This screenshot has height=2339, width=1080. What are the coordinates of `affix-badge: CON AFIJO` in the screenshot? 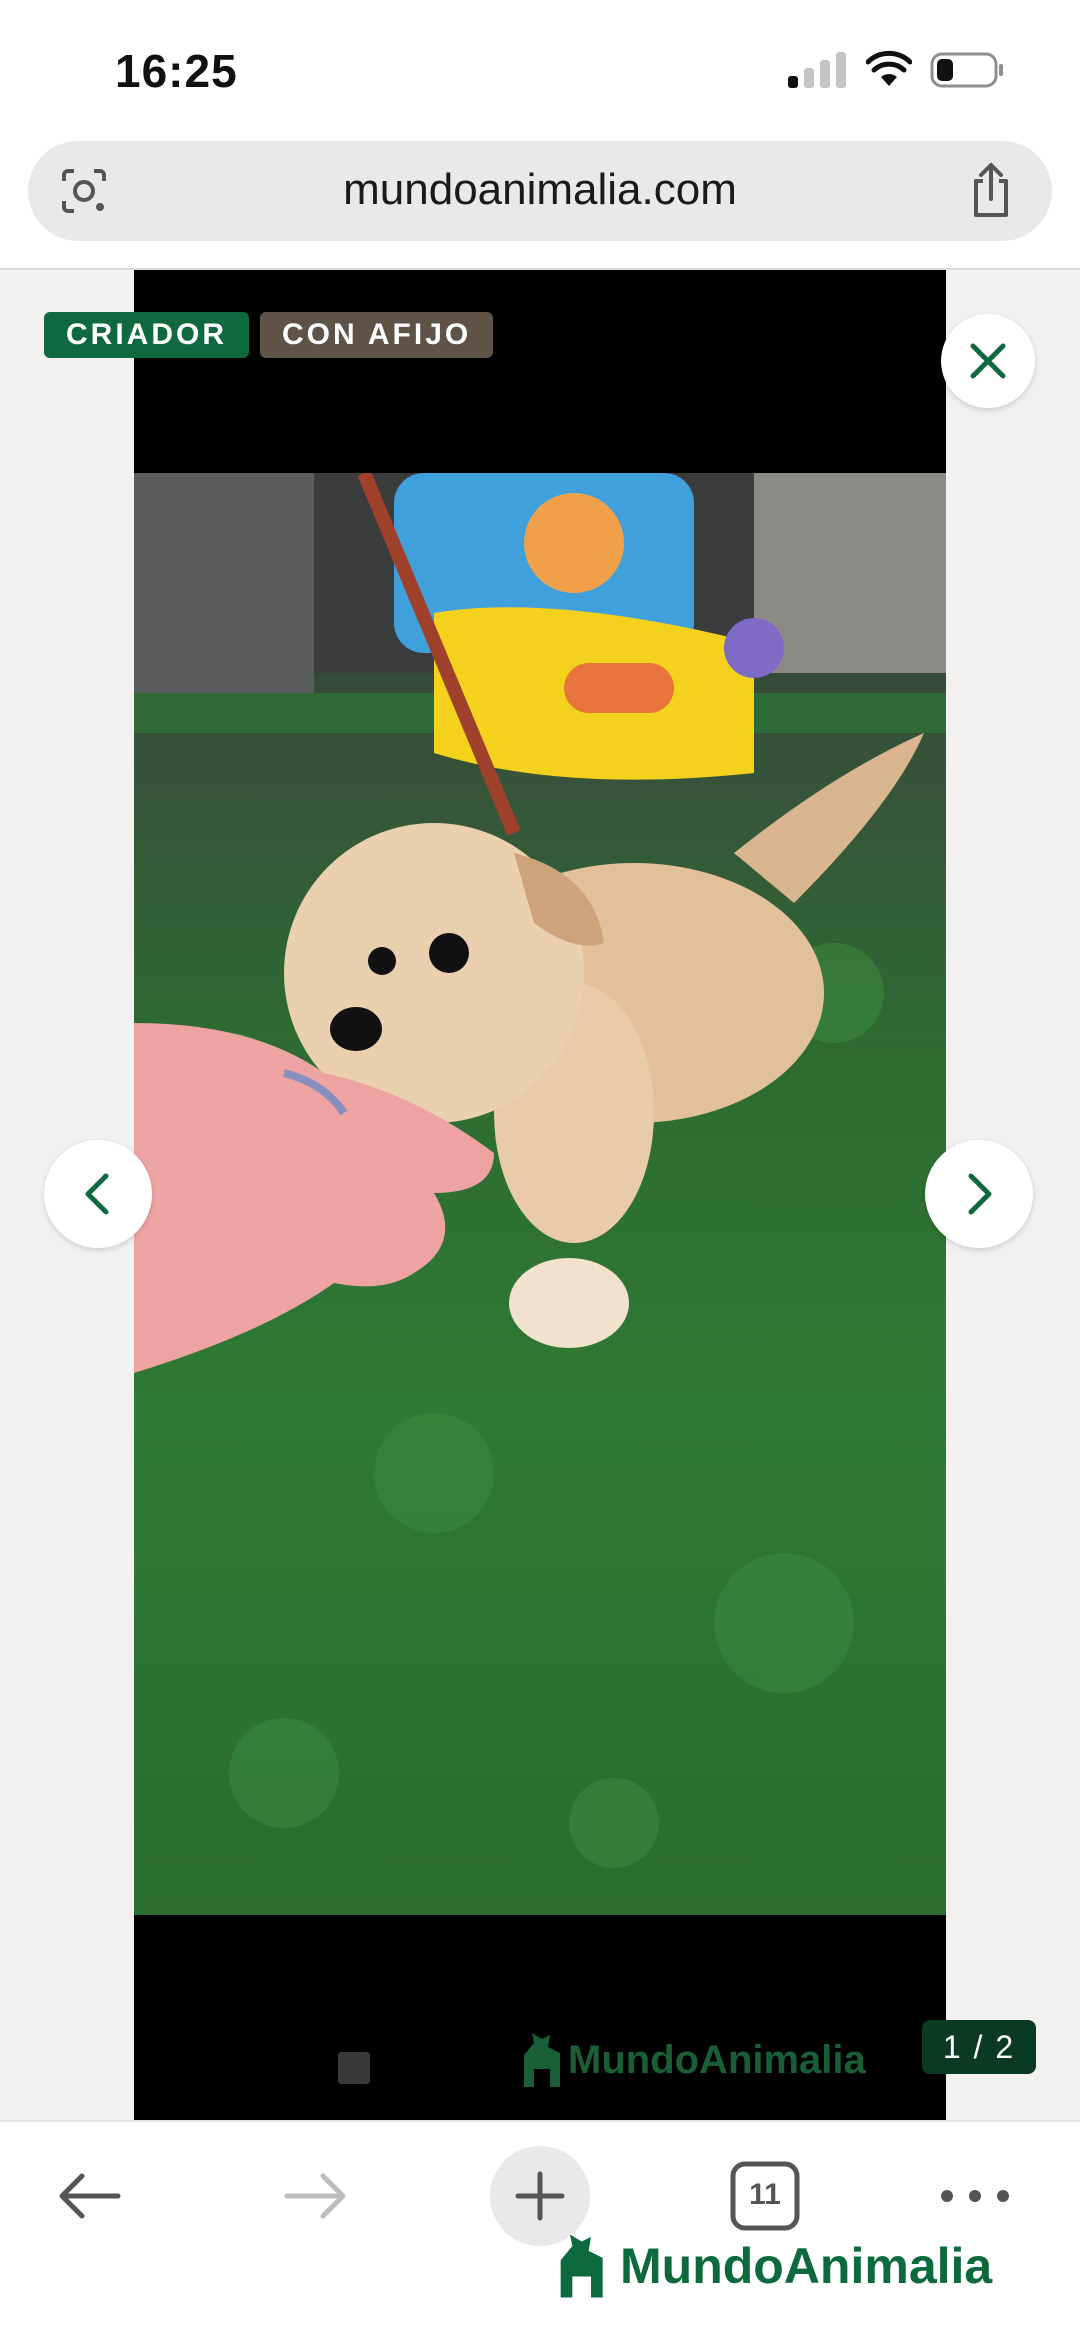 It's located at (377, 335).